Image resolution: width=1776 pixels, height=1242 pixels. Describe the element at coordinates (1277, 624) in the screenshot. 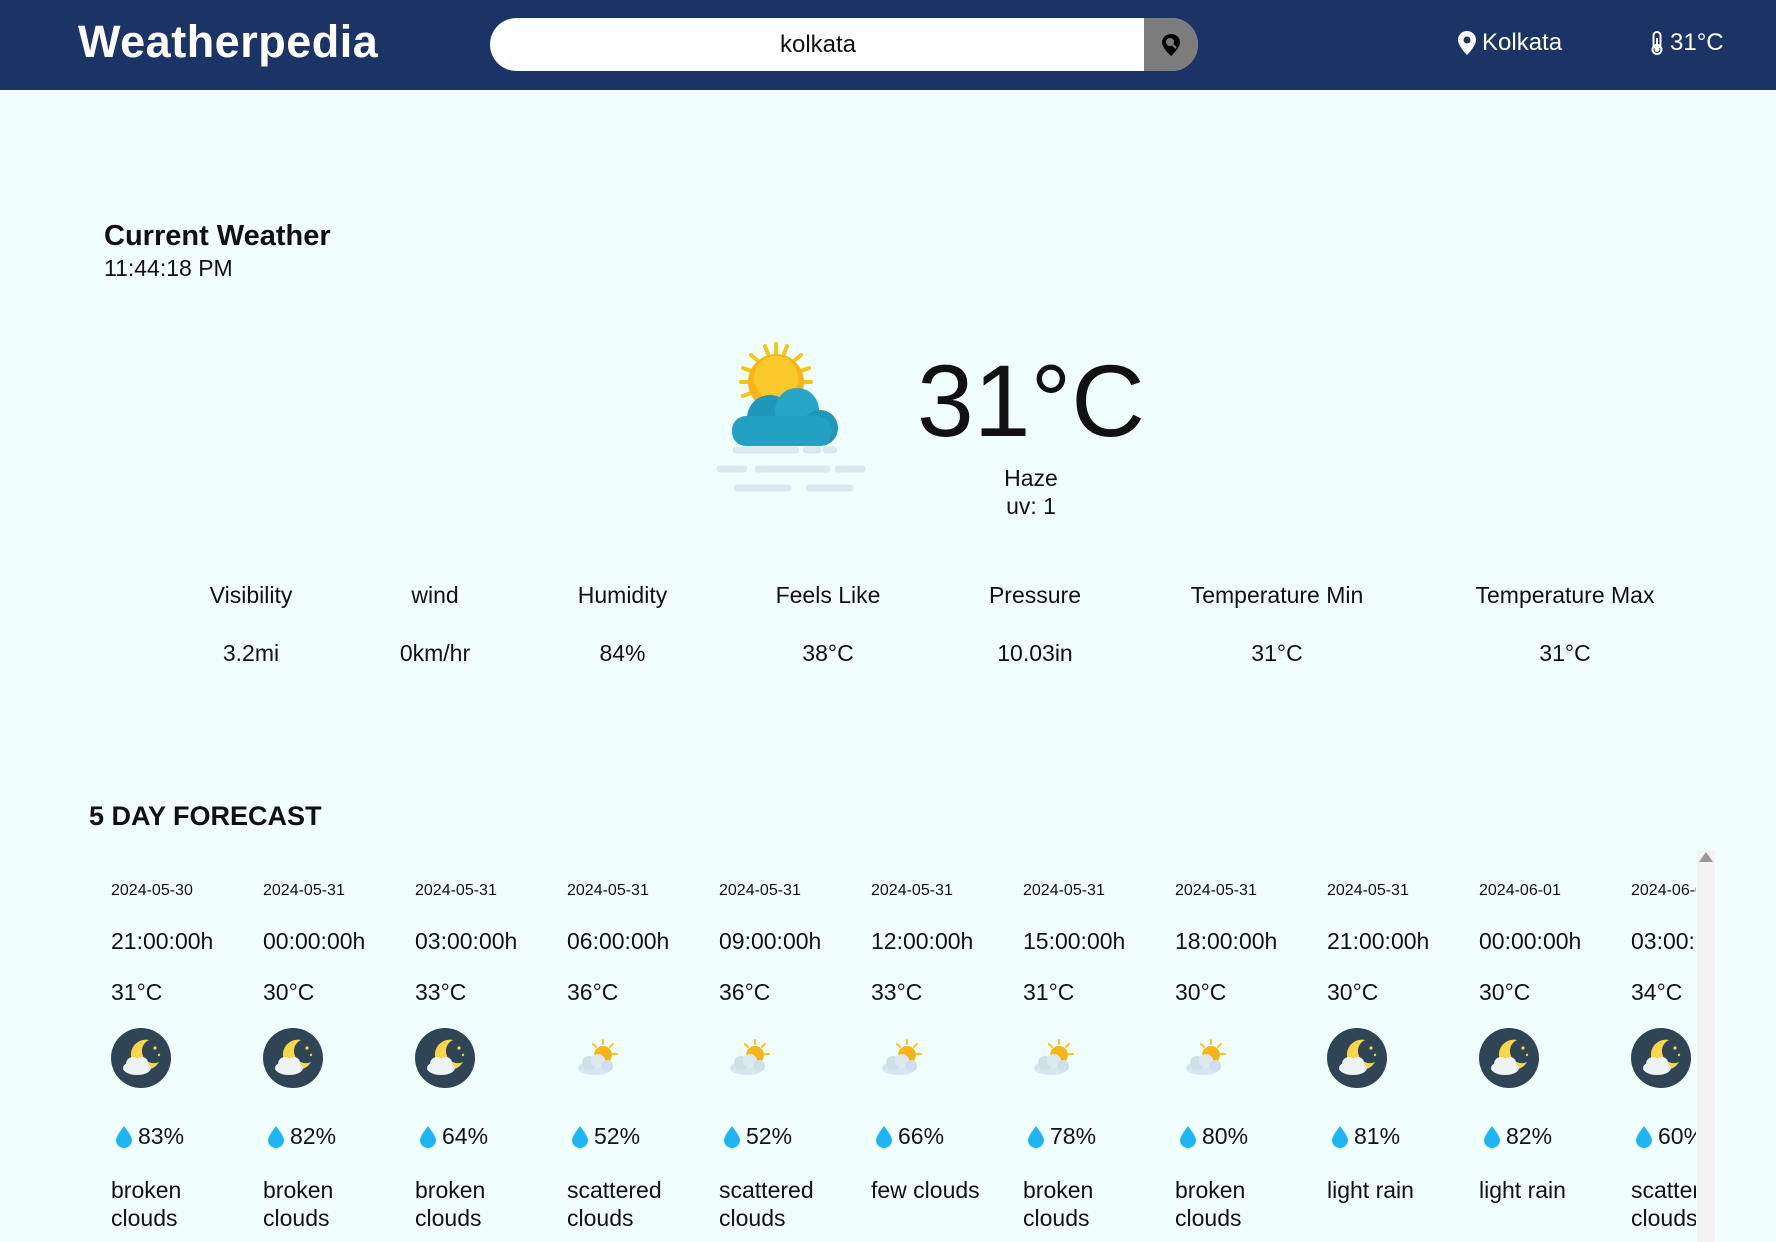

I see `stat-temp-min: Temperature Min 31°C` at that location.